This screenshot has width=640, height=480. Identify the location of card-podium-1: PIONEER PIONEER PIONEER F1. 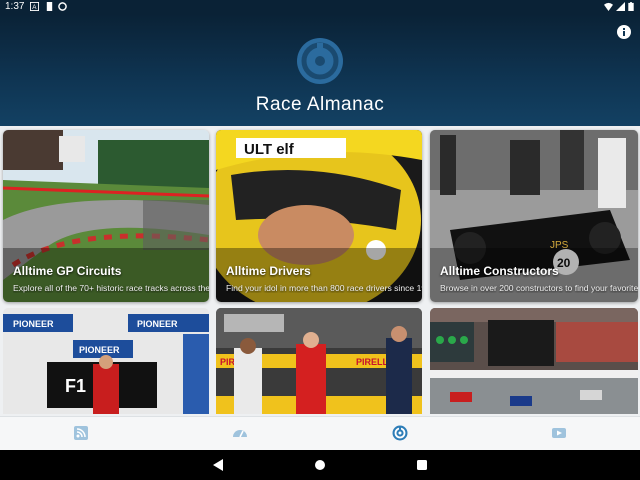
(106, 361).